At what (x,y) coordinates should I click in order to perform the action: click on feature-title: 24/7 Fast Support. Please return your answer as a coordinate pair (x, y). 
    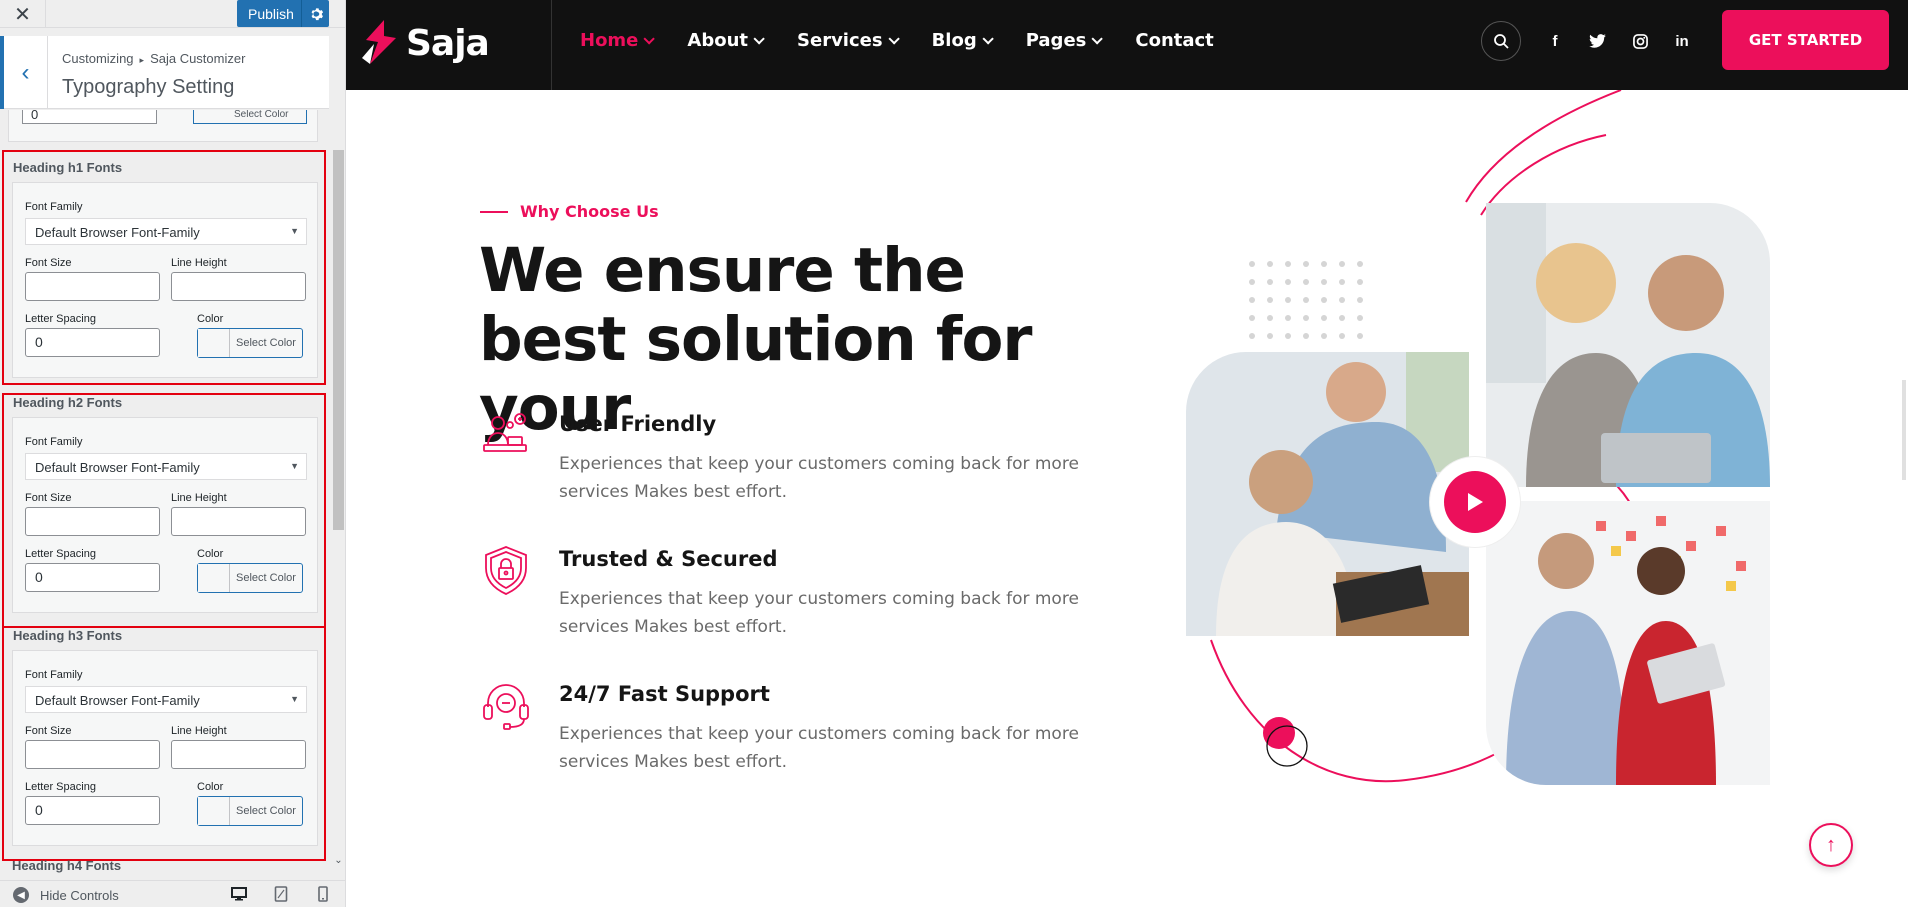
    Looking at the image, I should click on (664, 694).